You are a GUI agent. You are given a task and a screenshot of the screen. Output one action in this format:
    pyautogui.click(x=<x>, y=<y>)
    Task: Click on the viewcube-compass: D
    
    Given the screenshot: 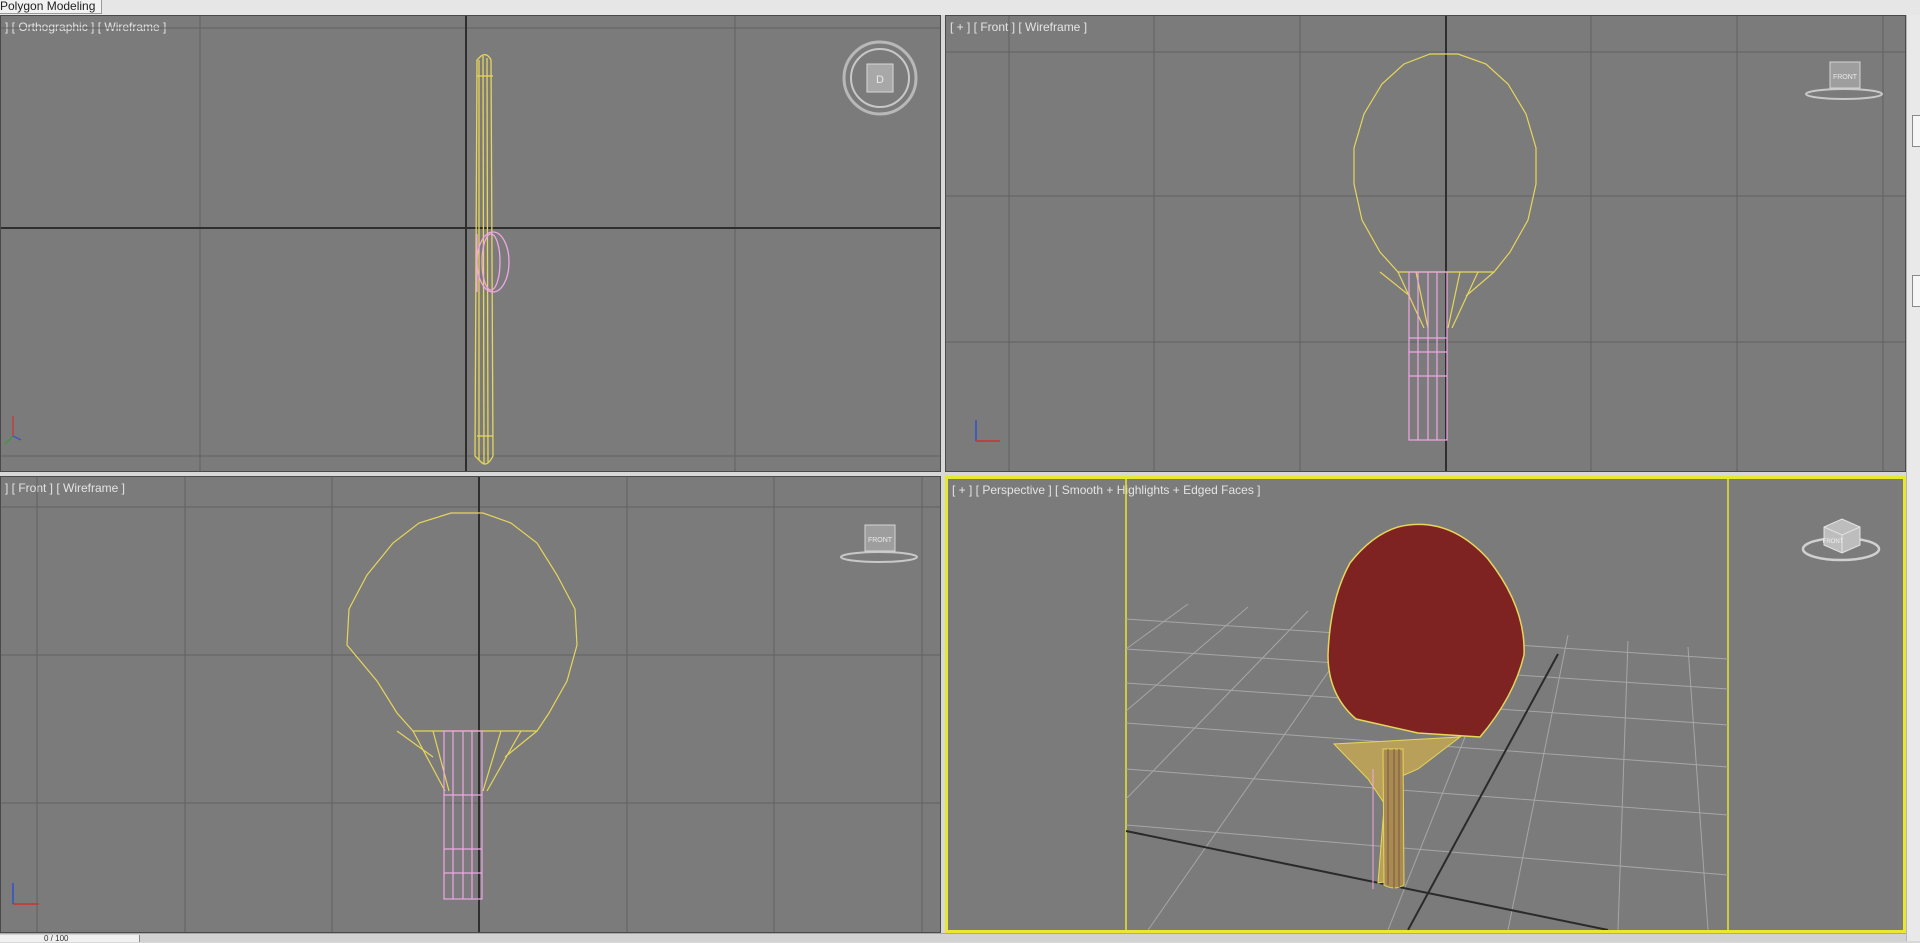 What is the action you would take?
    pyautogui.click(x=880, y=78)
    